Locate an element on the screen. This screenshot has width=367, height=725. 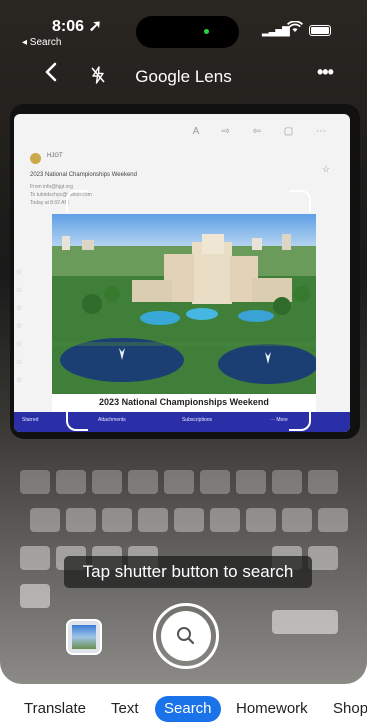
signal-icon: ▂▃▅▇ is located at coordinates (276, 31).